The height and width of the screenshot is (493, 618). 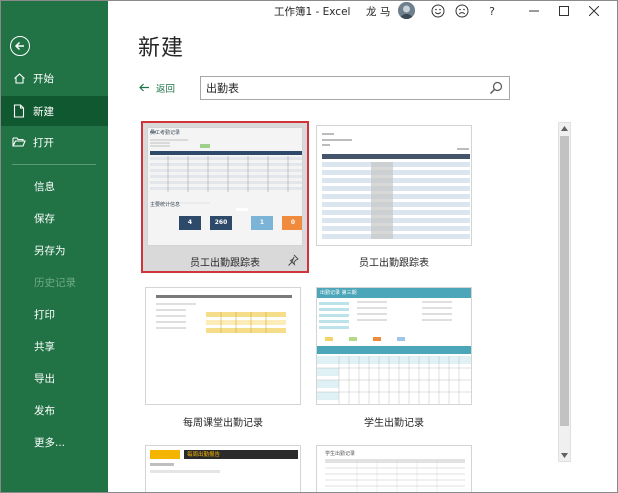 What do you see at coordinates (43, 111) in the screenshot?
I see `sidebar-item-label: 新建` at bounding box center [43, 111].